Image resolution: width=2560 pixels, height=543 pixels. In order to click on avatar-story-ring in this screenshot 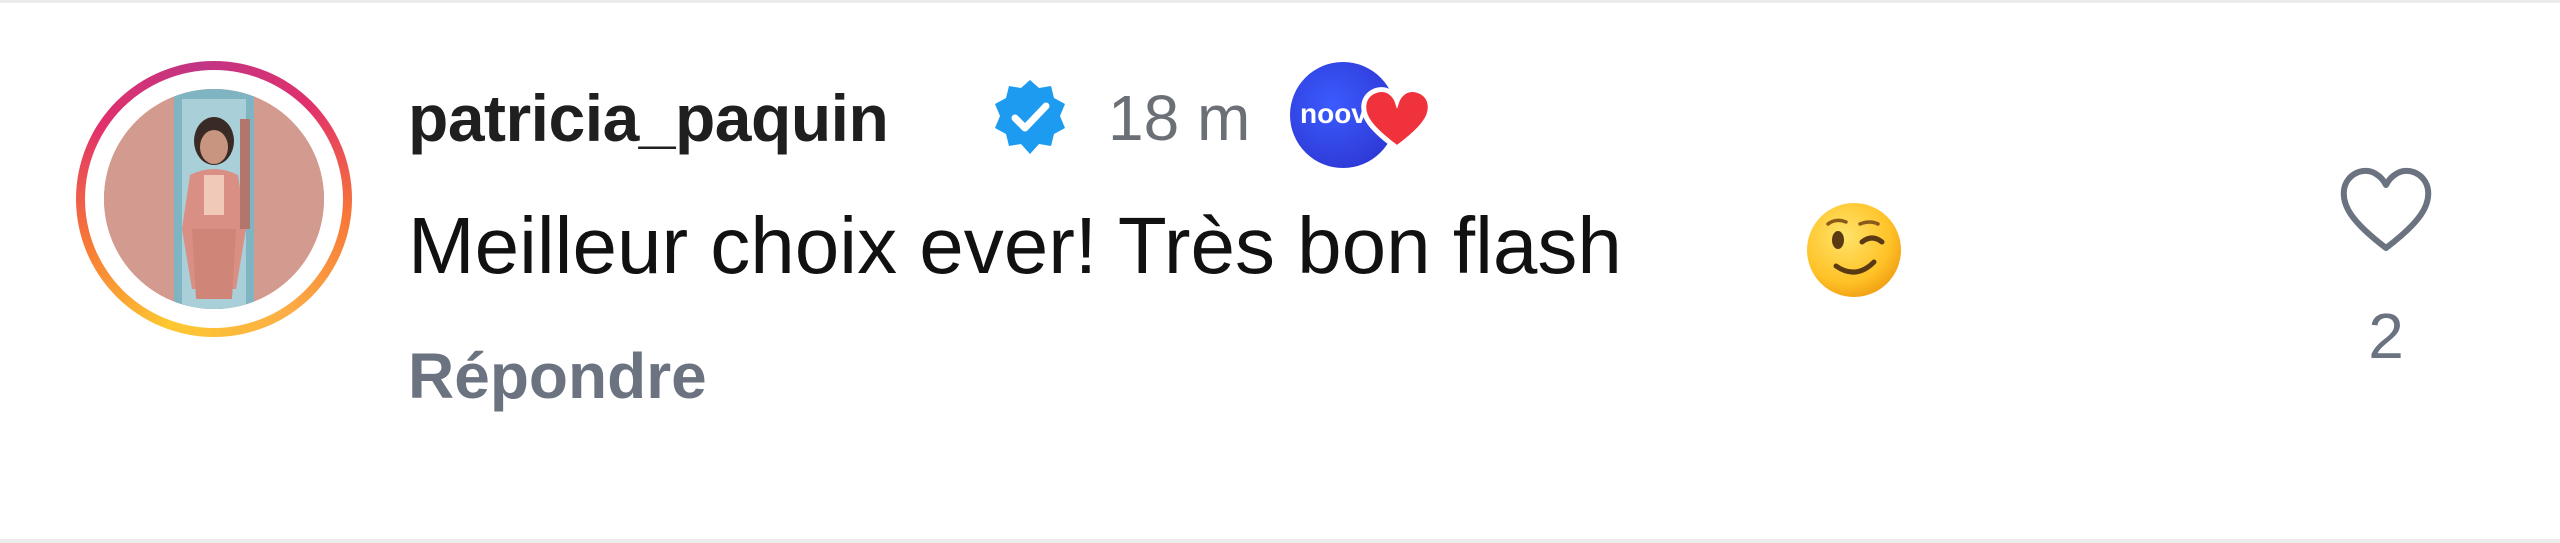, I will do `click(214, 199)`.